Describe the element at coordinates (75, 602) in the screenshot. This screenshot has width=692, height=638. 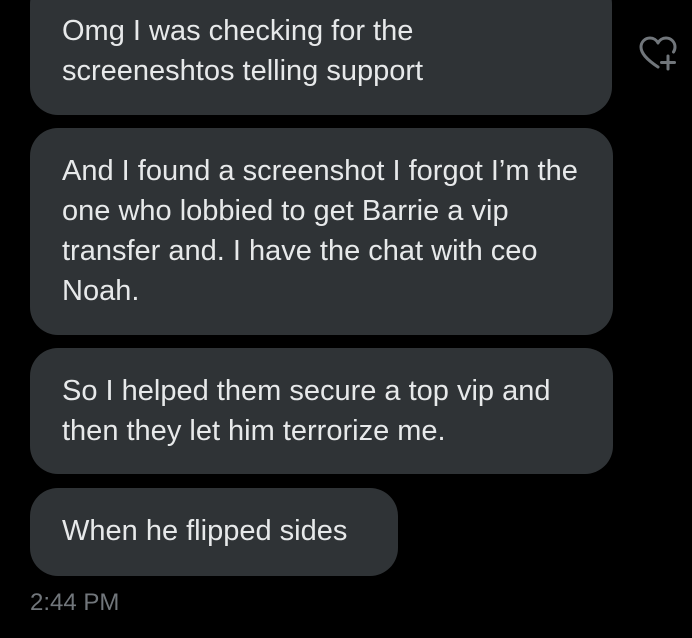
I see `message-timestamp: 2:44 PM` at that location.